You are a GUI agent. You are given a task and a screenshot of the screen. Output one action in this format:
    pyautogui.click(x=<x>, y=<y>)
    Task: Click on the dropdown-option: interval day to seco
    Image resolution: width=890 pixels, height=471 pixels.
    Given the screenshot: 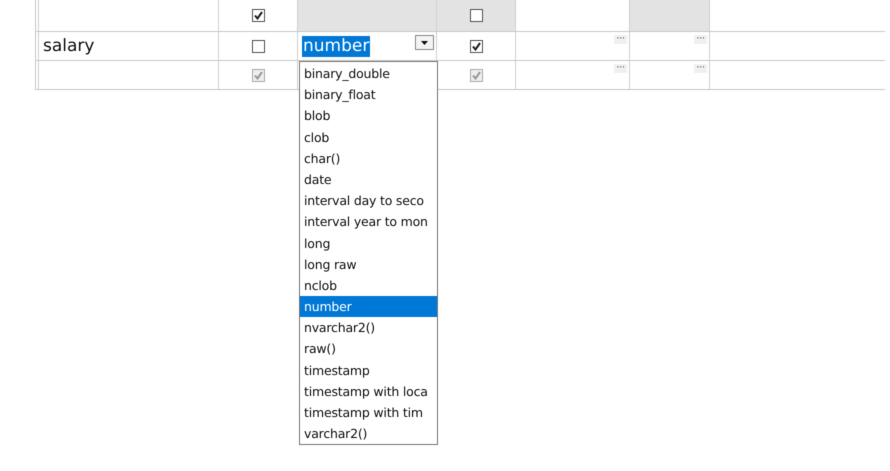 What is the action you would take?
    pyautogui.click(x=368, y=201)
    